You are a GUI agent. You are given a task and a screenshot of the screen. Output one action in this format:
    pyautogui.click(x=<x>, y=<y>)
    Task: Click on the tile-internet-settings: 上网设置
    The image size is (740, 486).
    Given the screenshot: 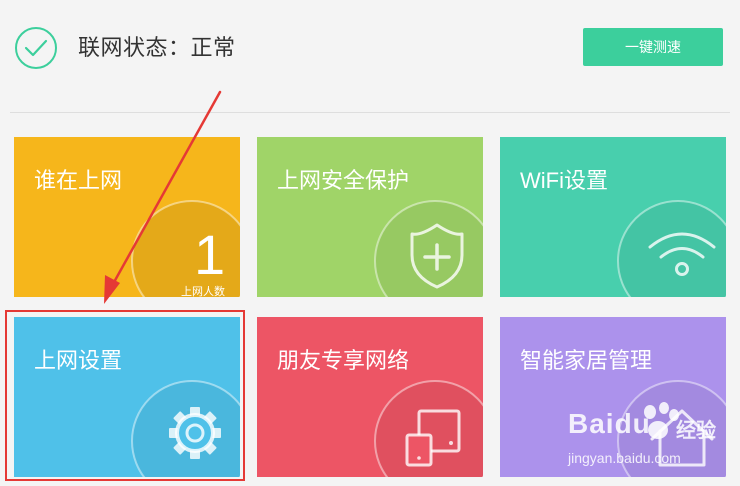 What is the action you would take?
    pyautogui.click(x=127, y=397)
    